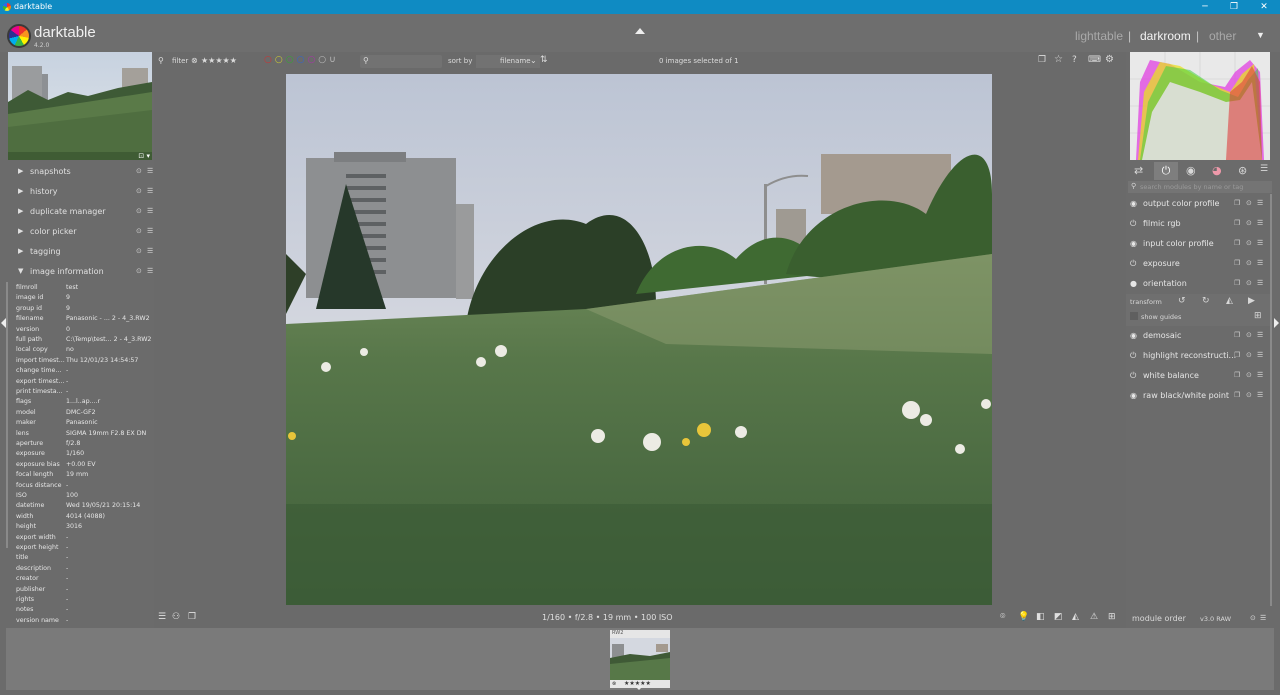 This screenshot has width=1280, height=695. What do you see at coordinates (1134, 316) in the screenshot?
I see `show-guides-checkbox` at bounding box center [1134, 316].